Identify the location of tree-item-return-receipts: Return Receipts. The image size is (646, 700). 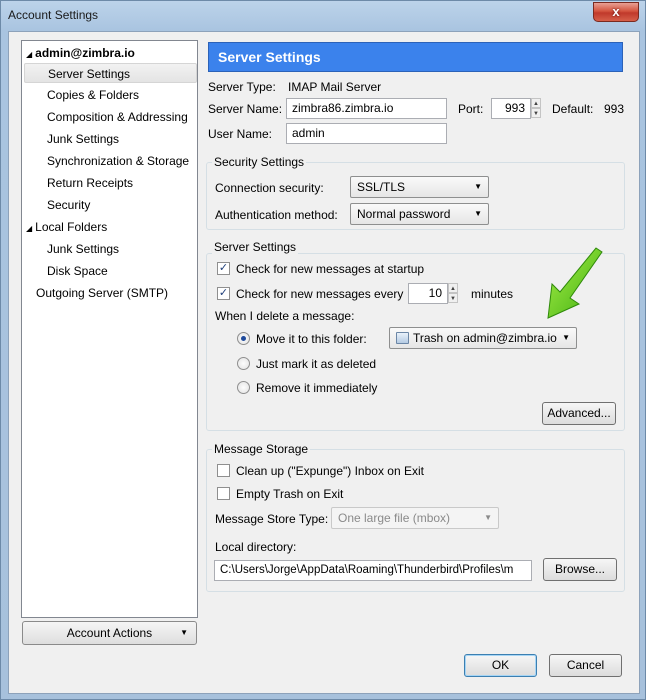
(90, 183).